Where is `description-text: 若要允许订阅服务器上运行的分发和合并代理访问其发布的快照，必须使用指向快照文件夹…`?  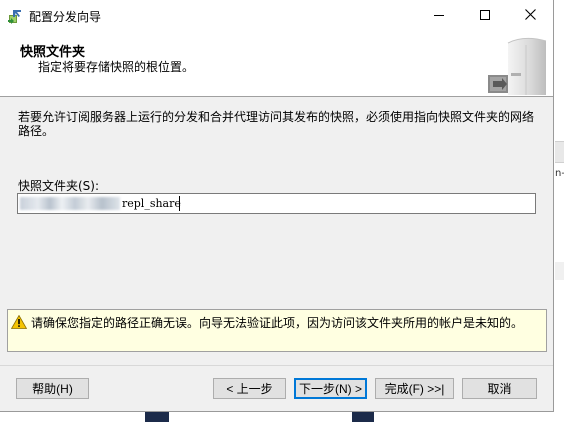
description-text: 若要允许订阅服务器上运行的分发和合并代理访问其发布的快照，必须使用指向快照文件夹… is located at coordinates (276, 124).